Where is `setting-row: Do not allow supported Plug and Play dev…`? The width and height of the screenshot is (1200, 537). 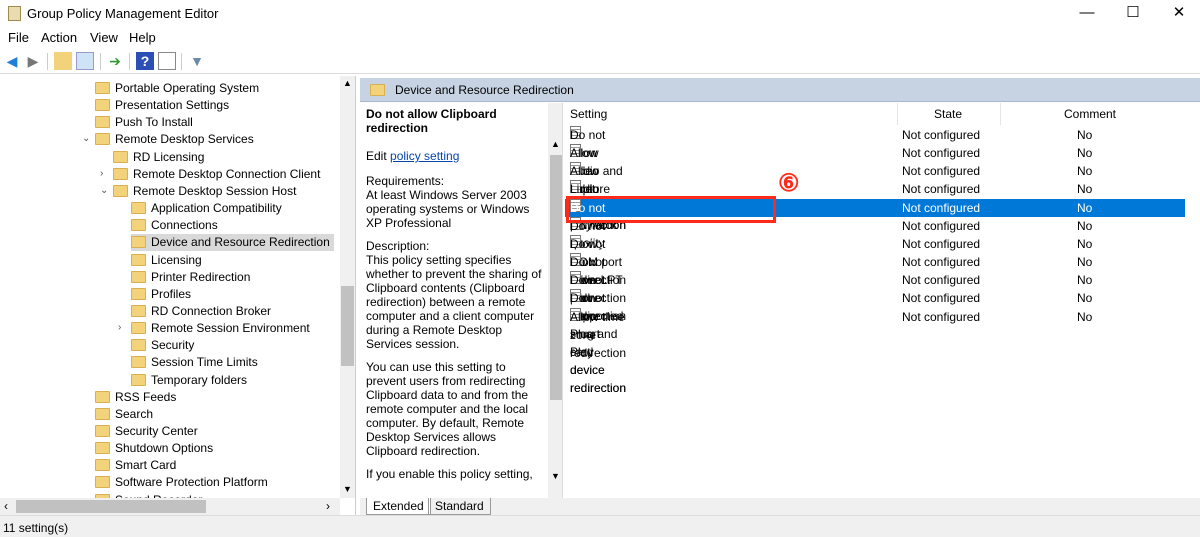
setting-row: Do not allow supported Plug and Play dev… is located at coordinates (875, 333).